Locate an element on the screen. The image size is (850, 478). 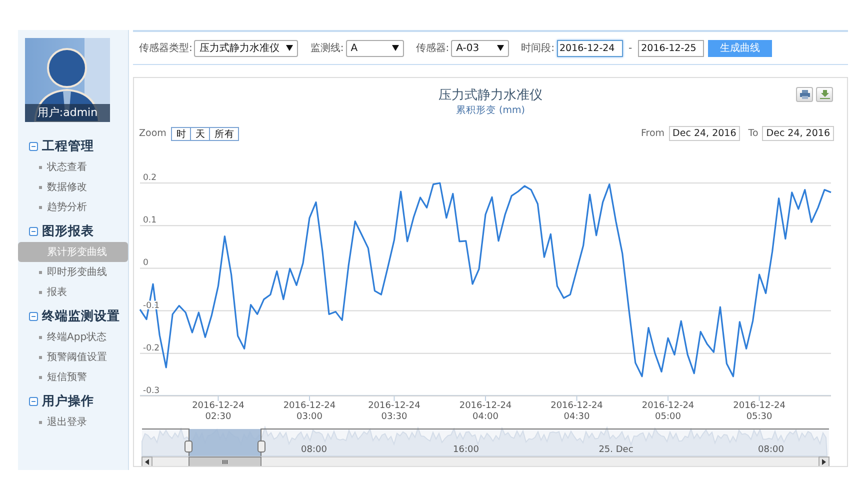
y-tick-label: 0.2 is located at coordinates (150, 178).